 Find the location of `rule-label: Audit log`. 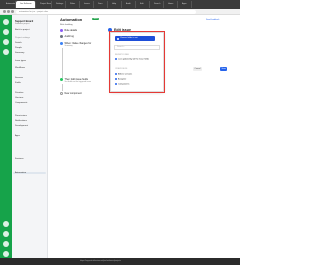

rule-label: Audit log is located at coordinates (69, 37).